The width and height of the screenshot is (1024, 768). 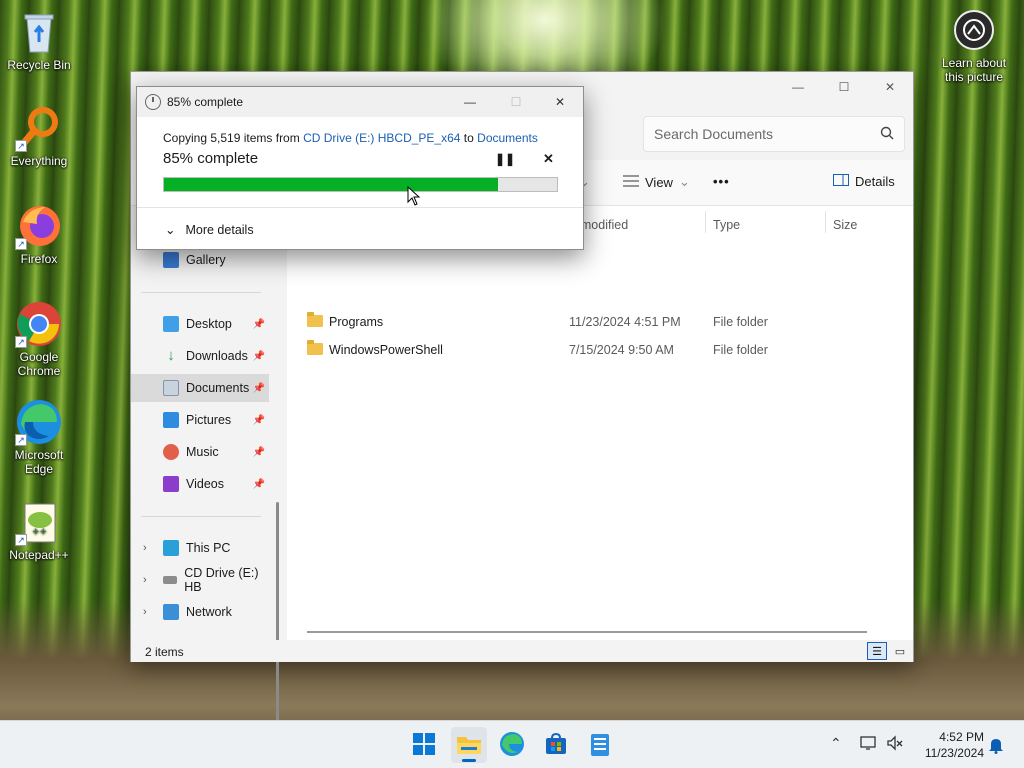 I want to click on start-button, so click(x=424, y=745).